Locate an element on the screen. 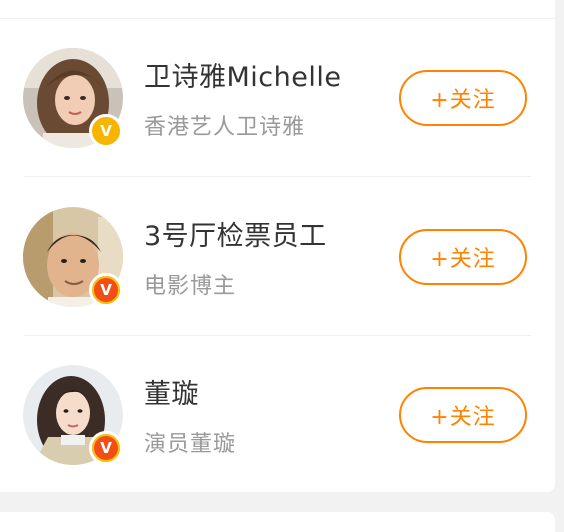 Image resolution: width=564 pixels, height=532 pixels. user-description: 电影博主 is located at coordinates (190, 286).